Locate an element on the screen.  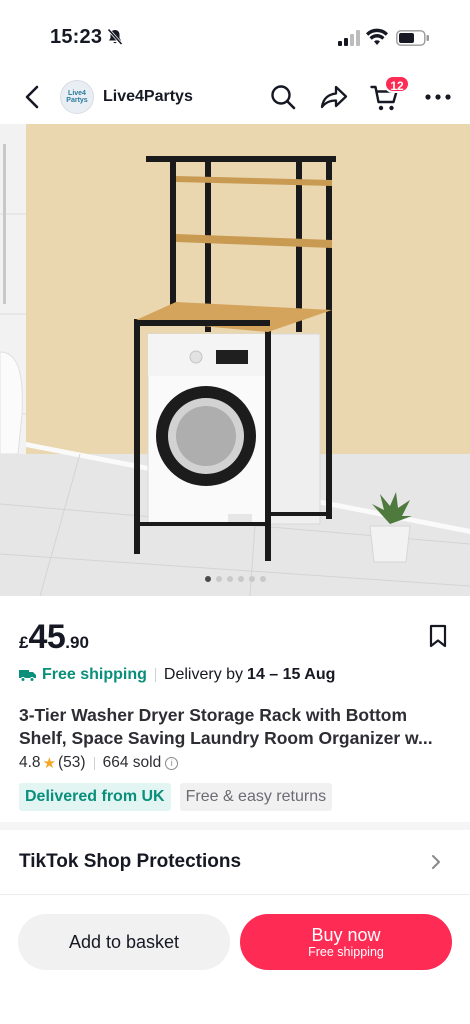
shipping-info: Free shipping Delivery by 14 – 15 Aug is located at coordinates (177, 675).